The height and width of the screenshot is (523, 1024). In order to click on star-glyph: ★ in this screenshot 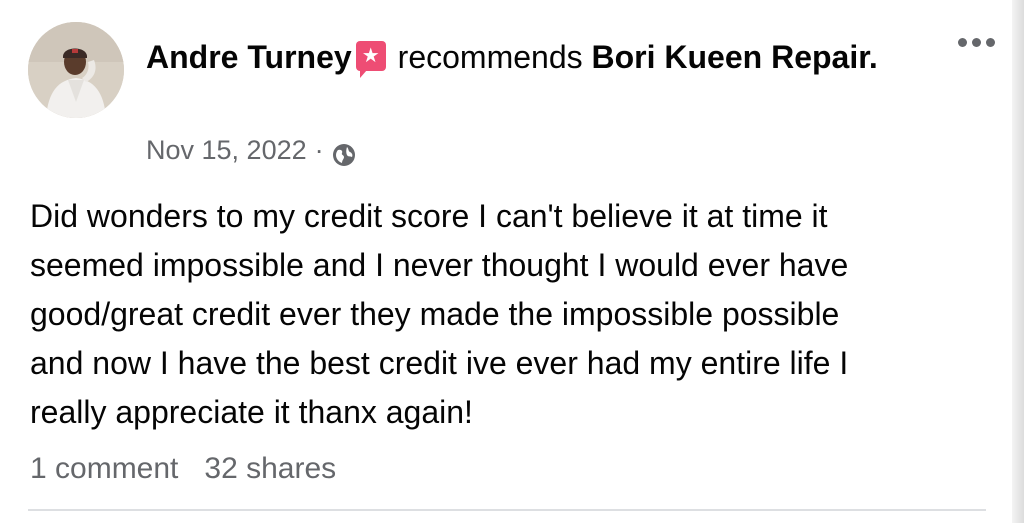, I will do `click(370, 56)`.